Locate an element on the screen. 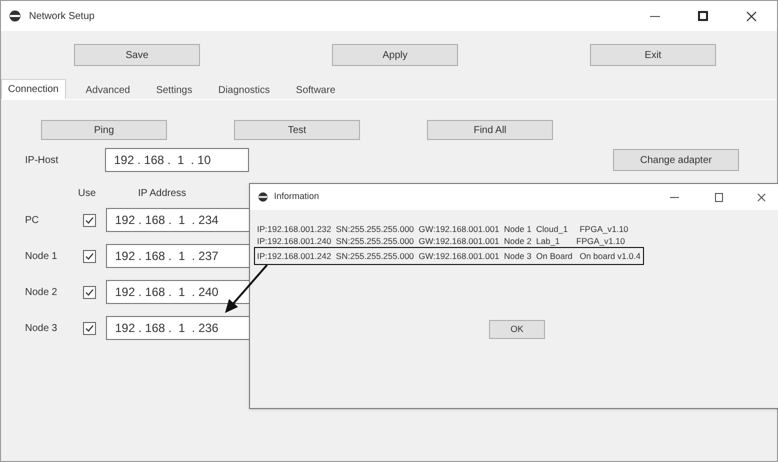  dialog-title: Information is located at coordinates (297, 197).